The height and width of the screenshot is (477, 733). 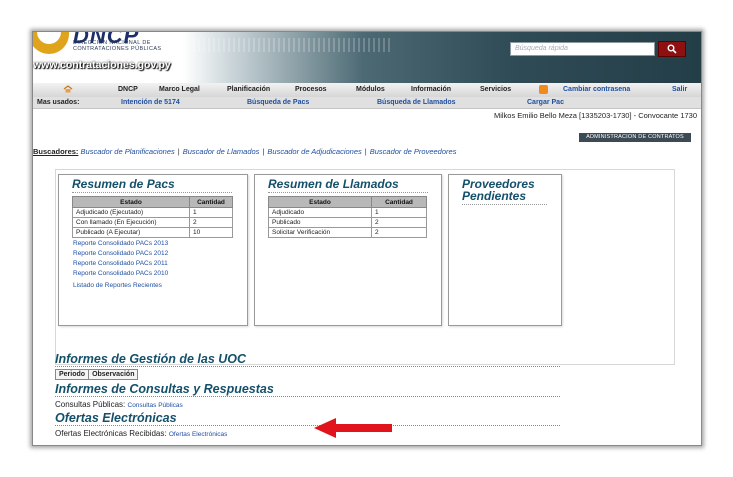 What do you see at coordinates (155, 405) in the screenshot?
I see `consultas-publicas-link: Consultas Públicas` at bounding box center [155, 405].